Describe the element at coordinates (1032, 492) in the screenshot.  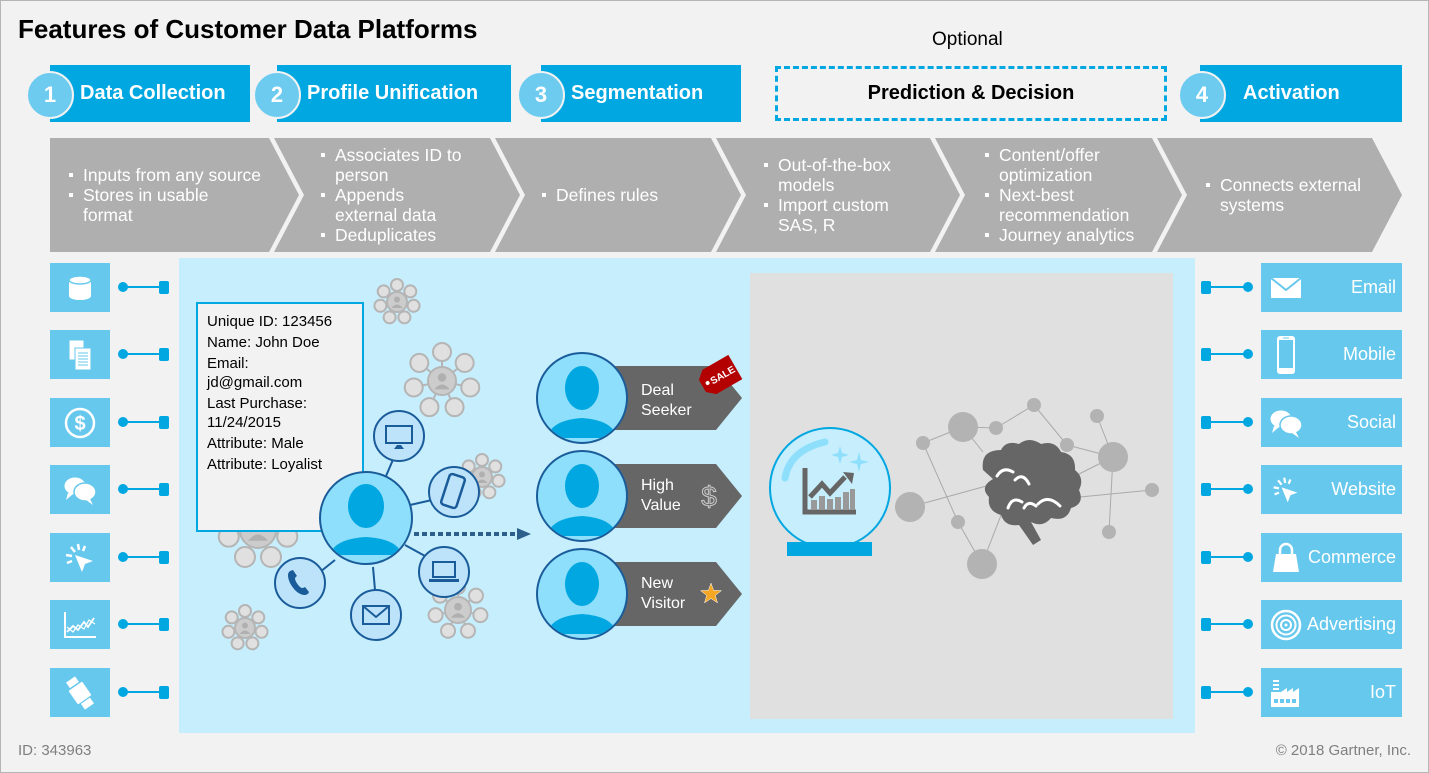
I see `brain-icon` at that location.